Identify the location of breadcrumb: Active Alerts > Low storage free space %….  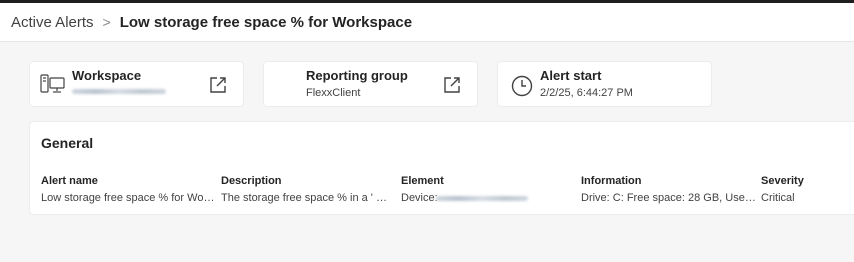
(427, 22).